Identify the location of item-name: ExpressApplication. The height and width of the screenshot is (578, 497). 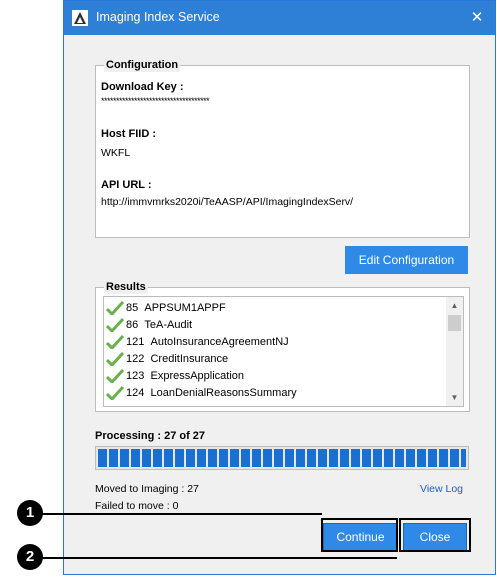
(197, 376).